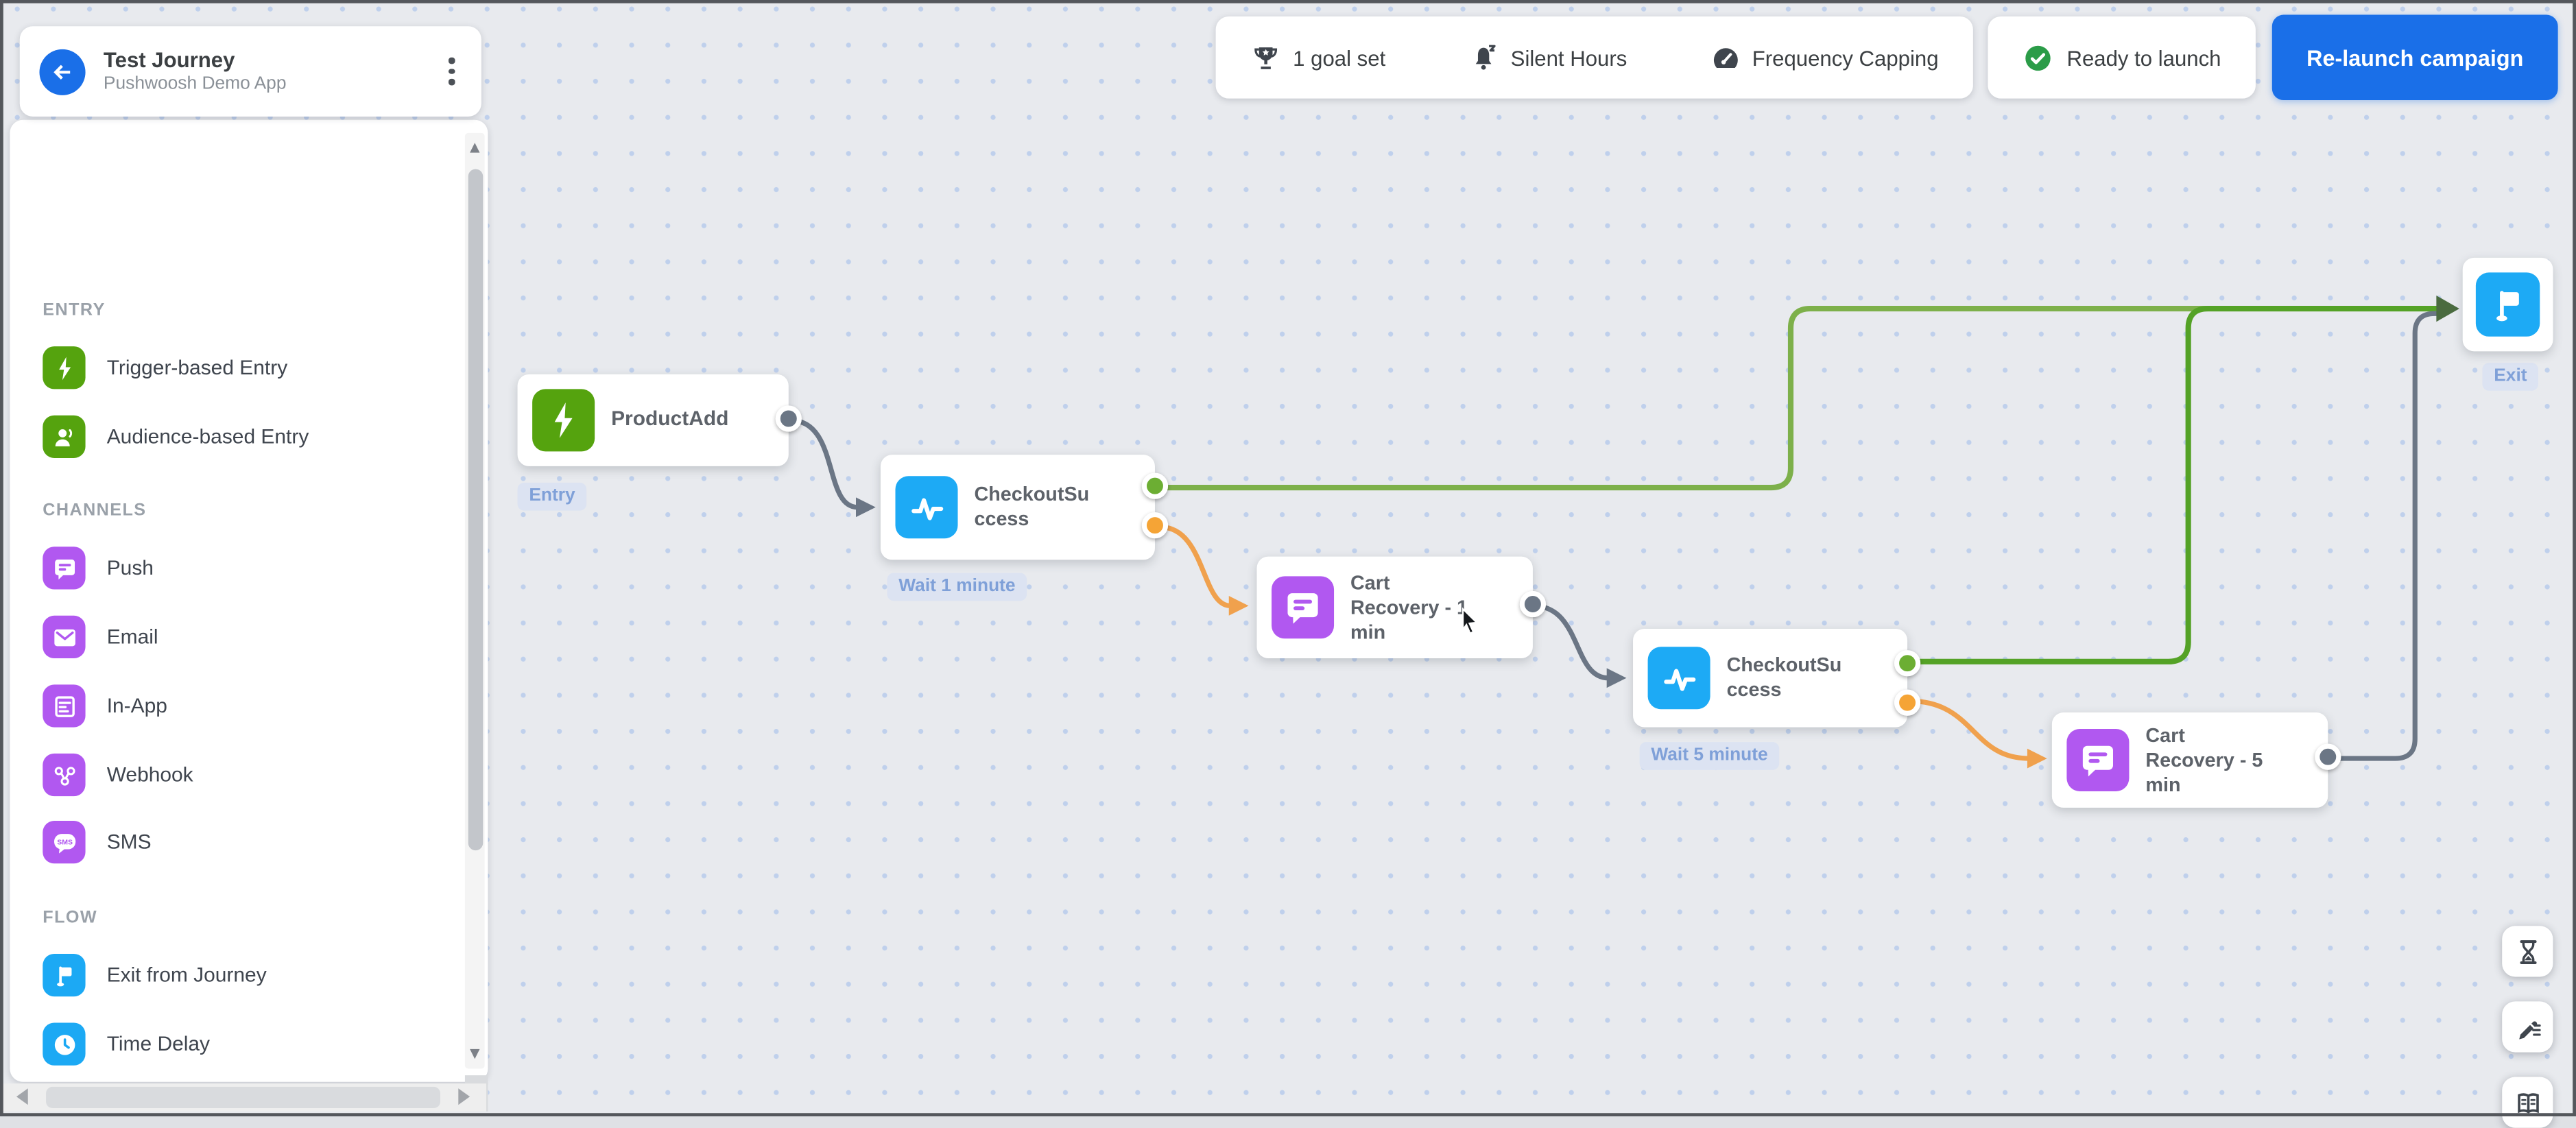 The width and height of the screenshot is (2576, 1128). I want to click on node-badge-wait: Wait 1 minute, so click(957, 587).